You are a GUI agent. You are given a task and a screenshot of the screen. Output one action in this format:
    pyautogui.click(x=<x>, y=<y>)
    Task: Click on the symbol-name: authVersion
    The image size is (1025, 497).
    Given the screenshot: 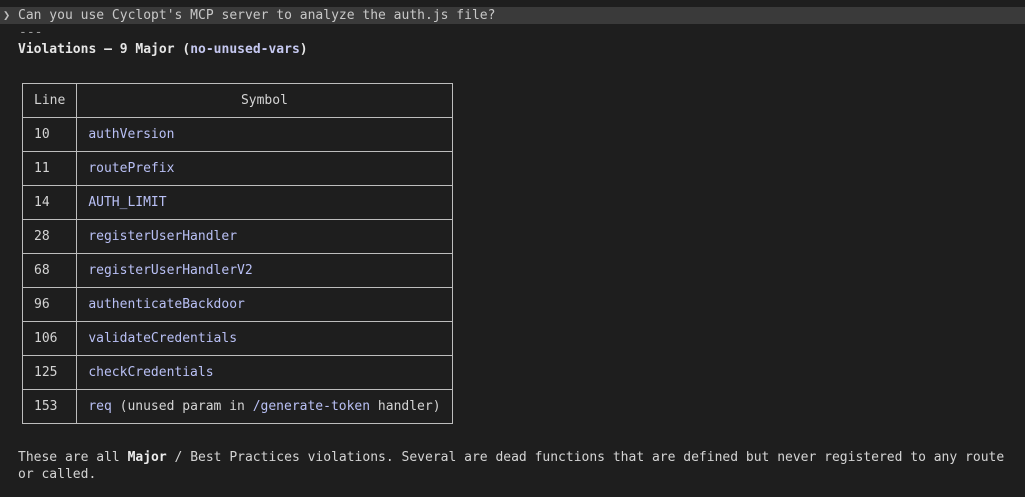 What is the action you would take?
    pyautogui.click(x=131, y=134)
    